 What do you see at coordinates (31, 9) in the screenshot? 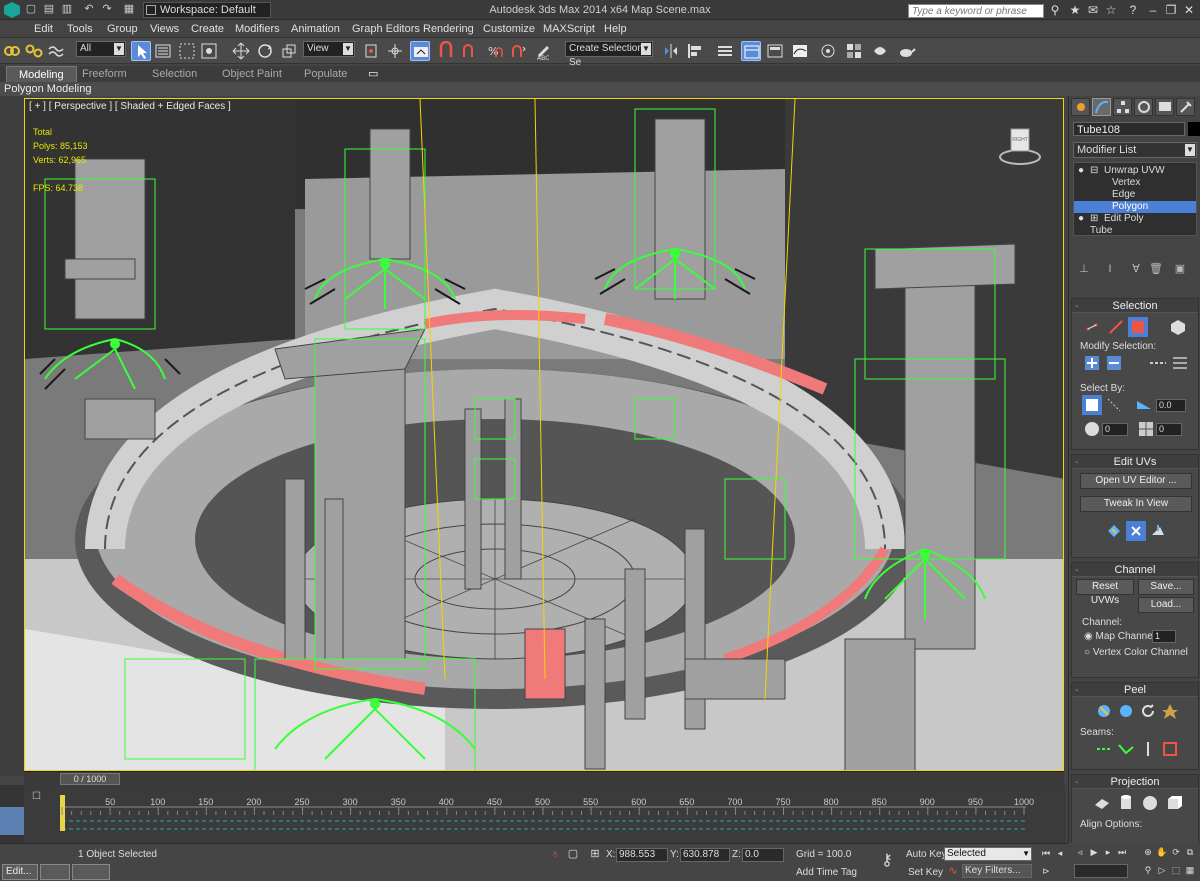
I see `new-file-icon: ▢` at bounding box center [31, 9].